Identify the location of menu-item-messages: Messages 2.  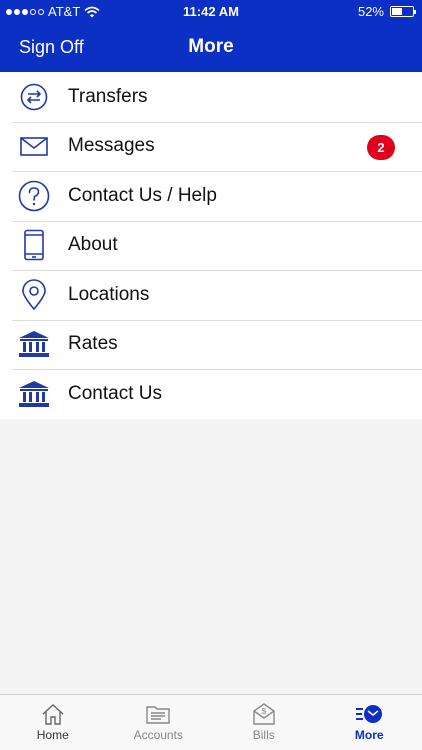
(211, 146).